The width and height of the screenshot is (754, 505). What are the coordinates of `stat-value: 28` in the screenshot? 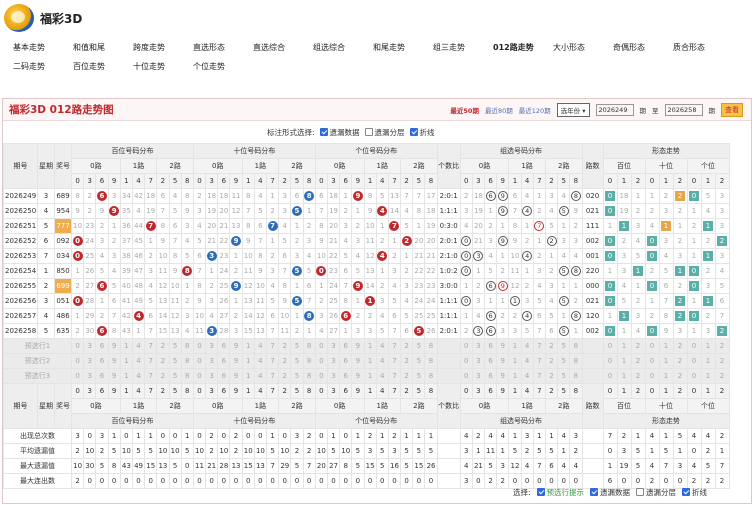 It's located at (224, 466).